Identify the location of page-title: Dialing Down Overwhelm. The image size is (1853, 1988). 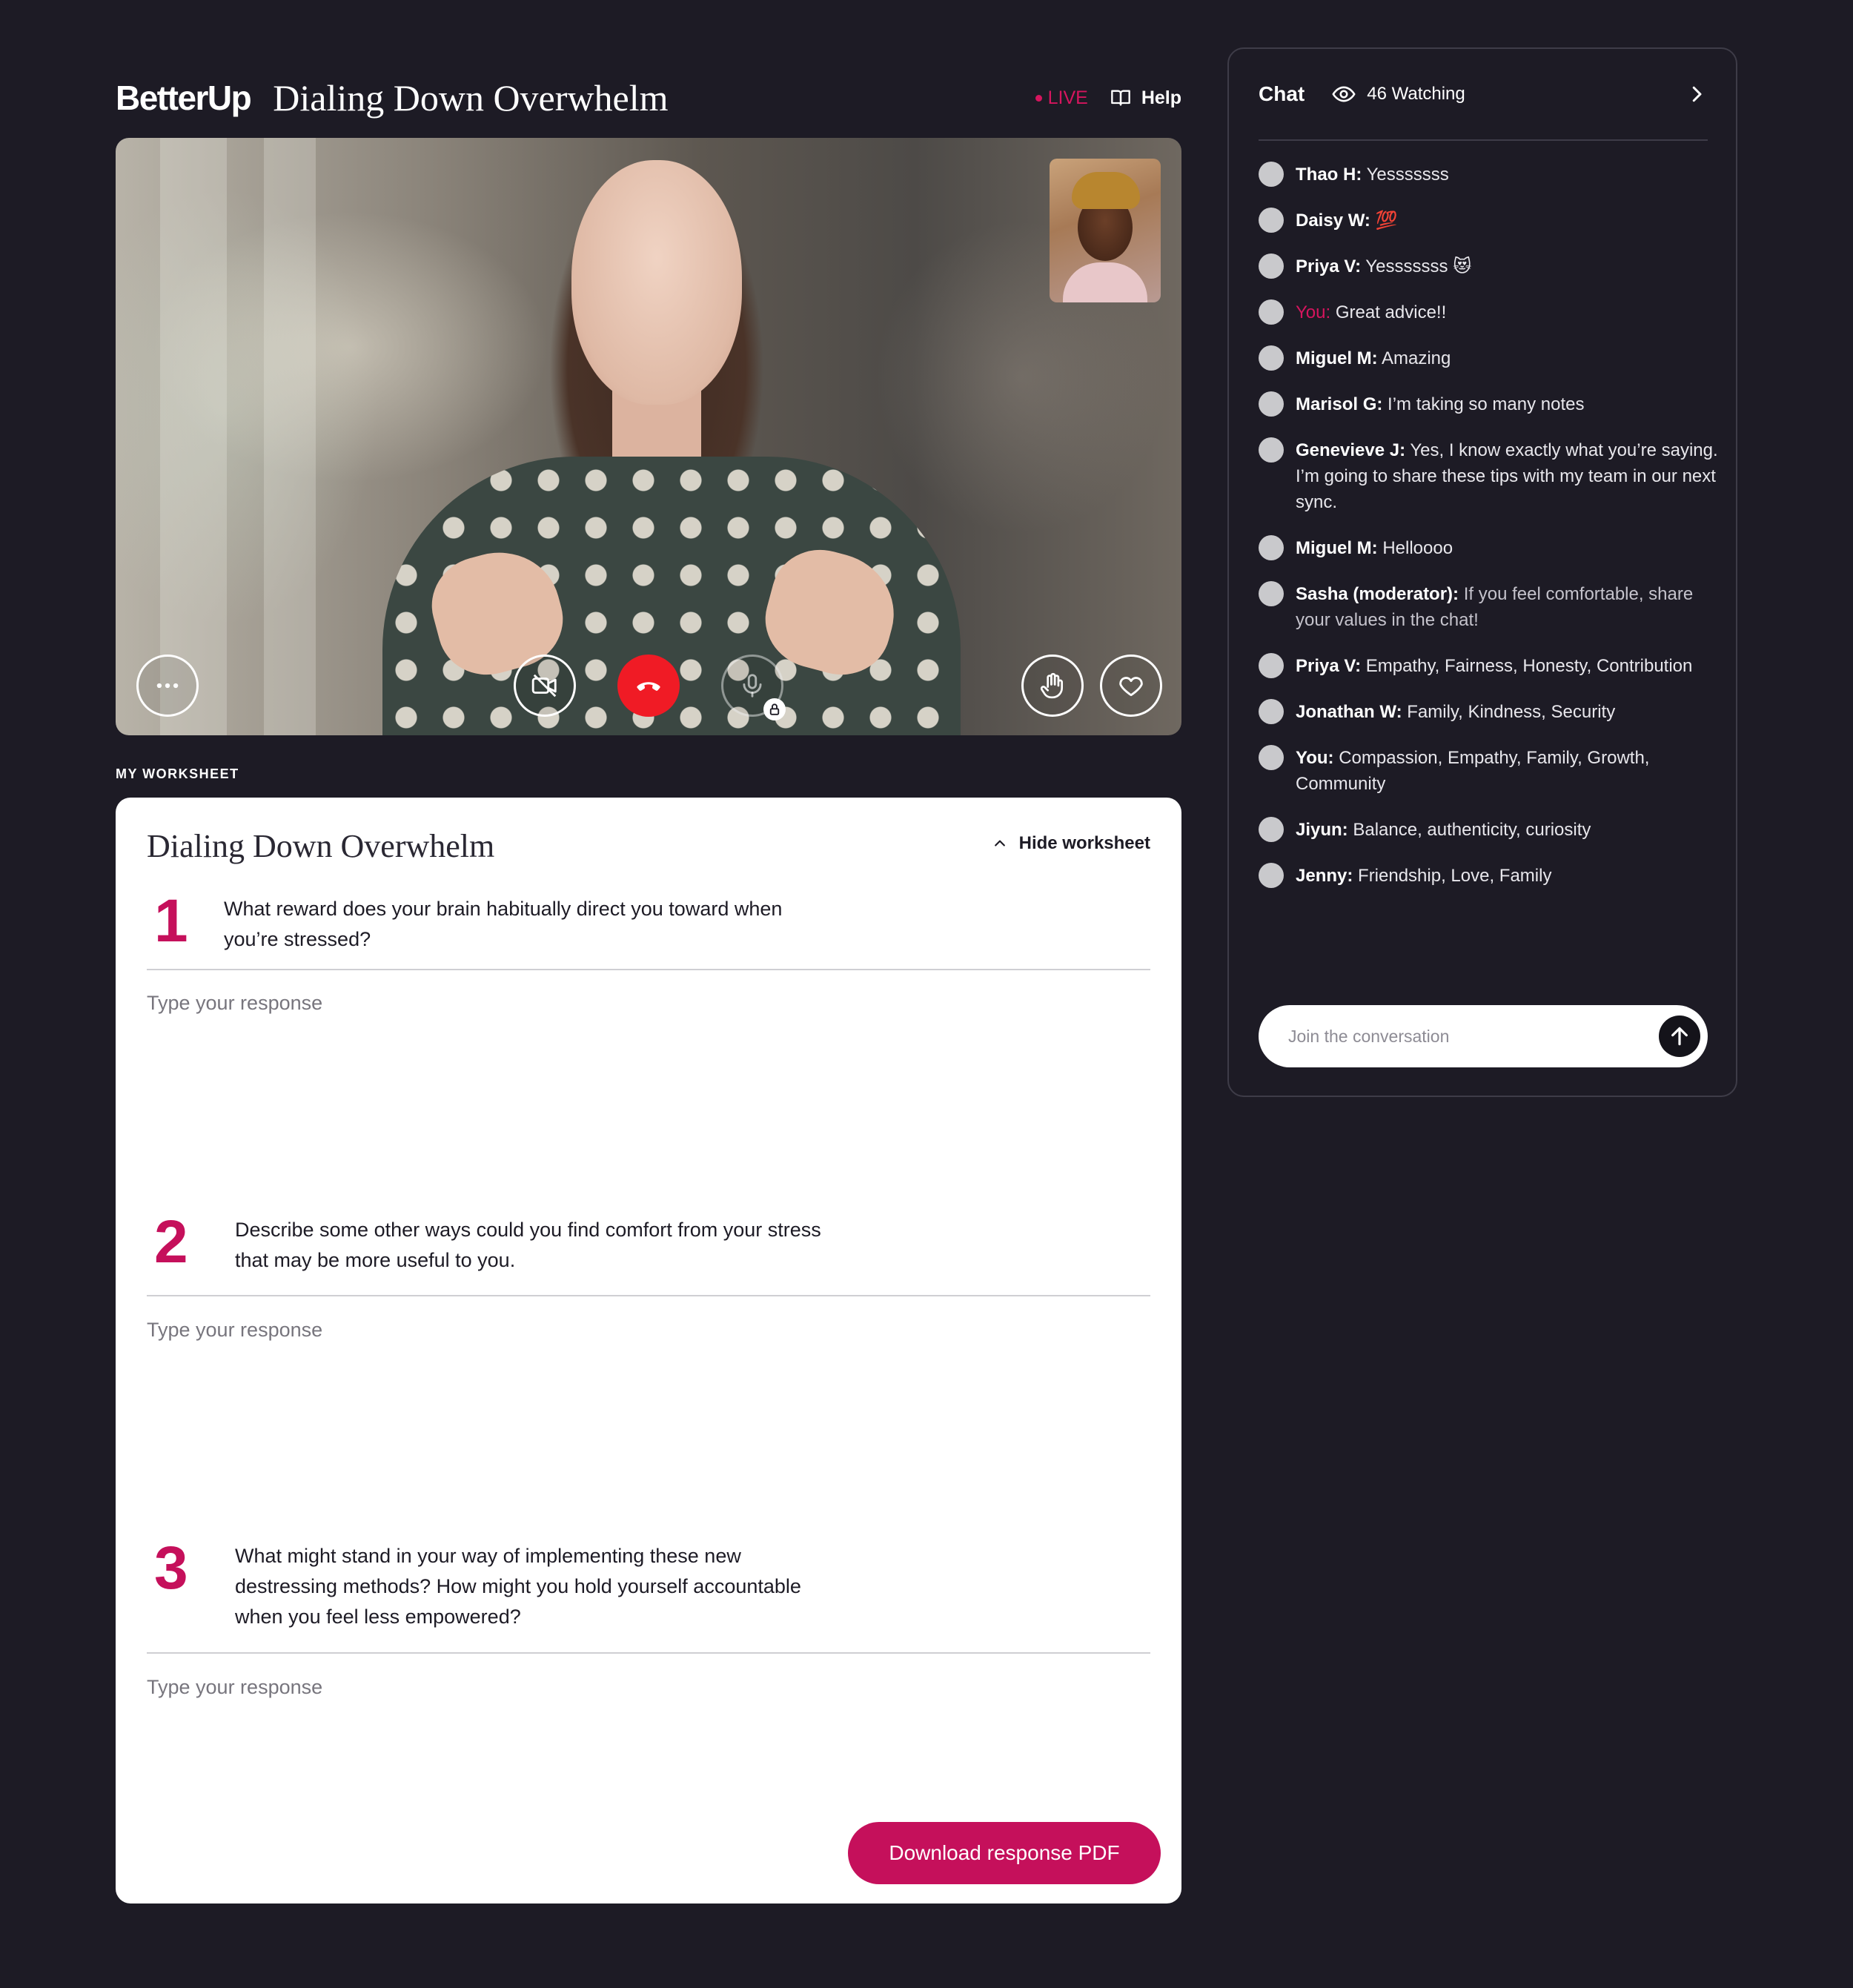
(471, 98).